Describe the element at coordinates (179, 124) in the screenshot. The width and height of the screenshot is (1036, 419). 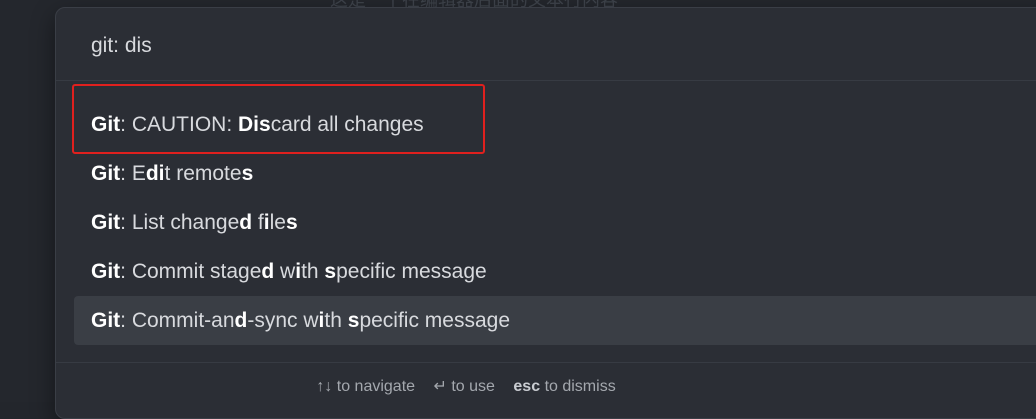
I see `result-text: : CAUTION:` at that location.